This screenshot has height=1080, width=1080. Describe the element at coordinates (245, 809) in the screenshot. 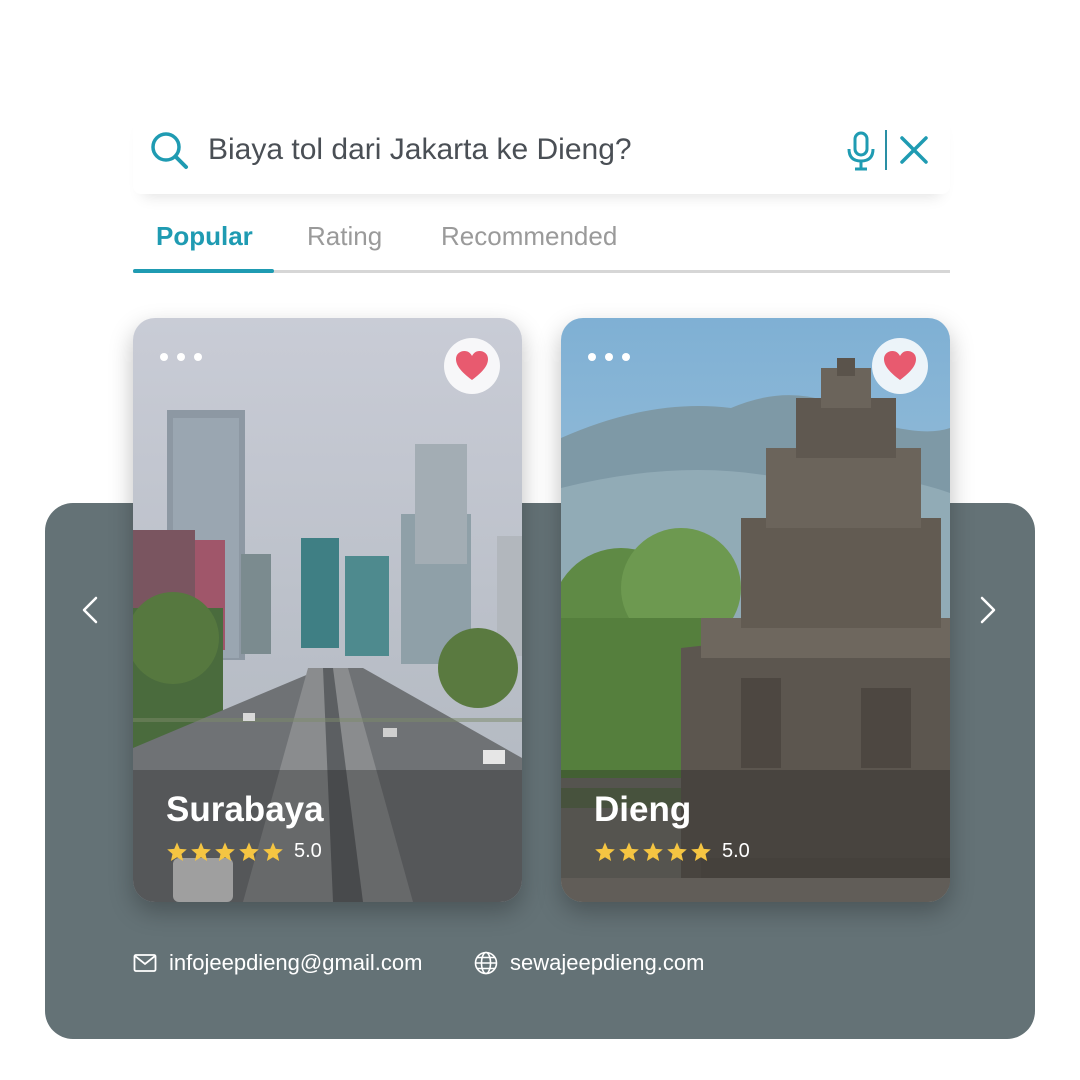

I see `destination-name: Surabaya` at that location.